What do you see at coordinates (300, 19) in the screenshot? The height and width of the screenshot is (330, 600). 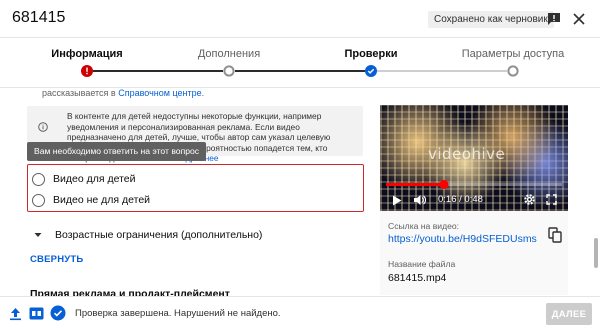 I see `dialog-header: 681415 Сохранено как черновик` at bounding box center [300, 19].